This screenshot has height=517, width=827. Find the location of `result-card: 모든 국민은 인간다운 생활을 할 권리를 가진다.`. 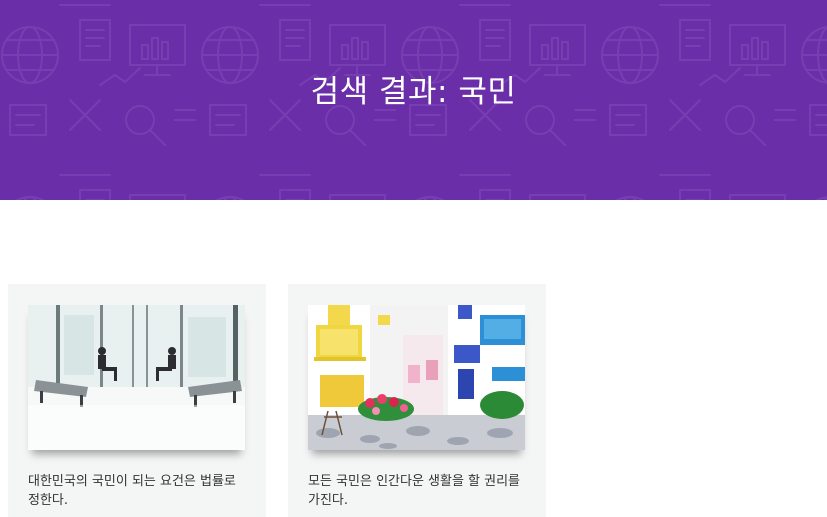

result-card: 모든 국민은 인간다운 생활을 할 권리를 가진다. is located at coordinates (417, 400).